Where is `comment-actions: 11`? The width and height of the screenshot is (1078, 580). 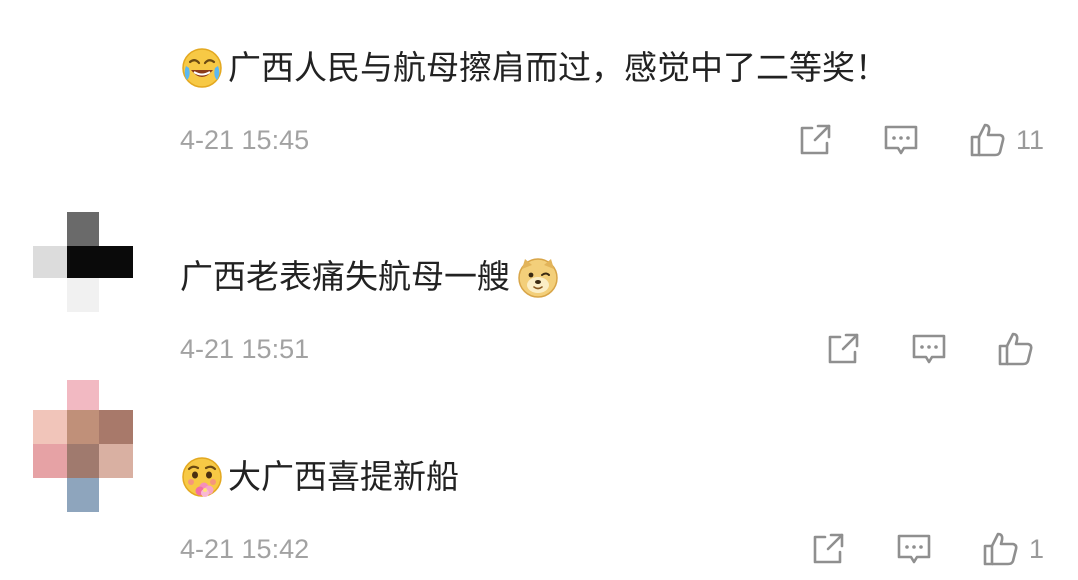 comment-actions: 11 is located at coordinates (920, 140).